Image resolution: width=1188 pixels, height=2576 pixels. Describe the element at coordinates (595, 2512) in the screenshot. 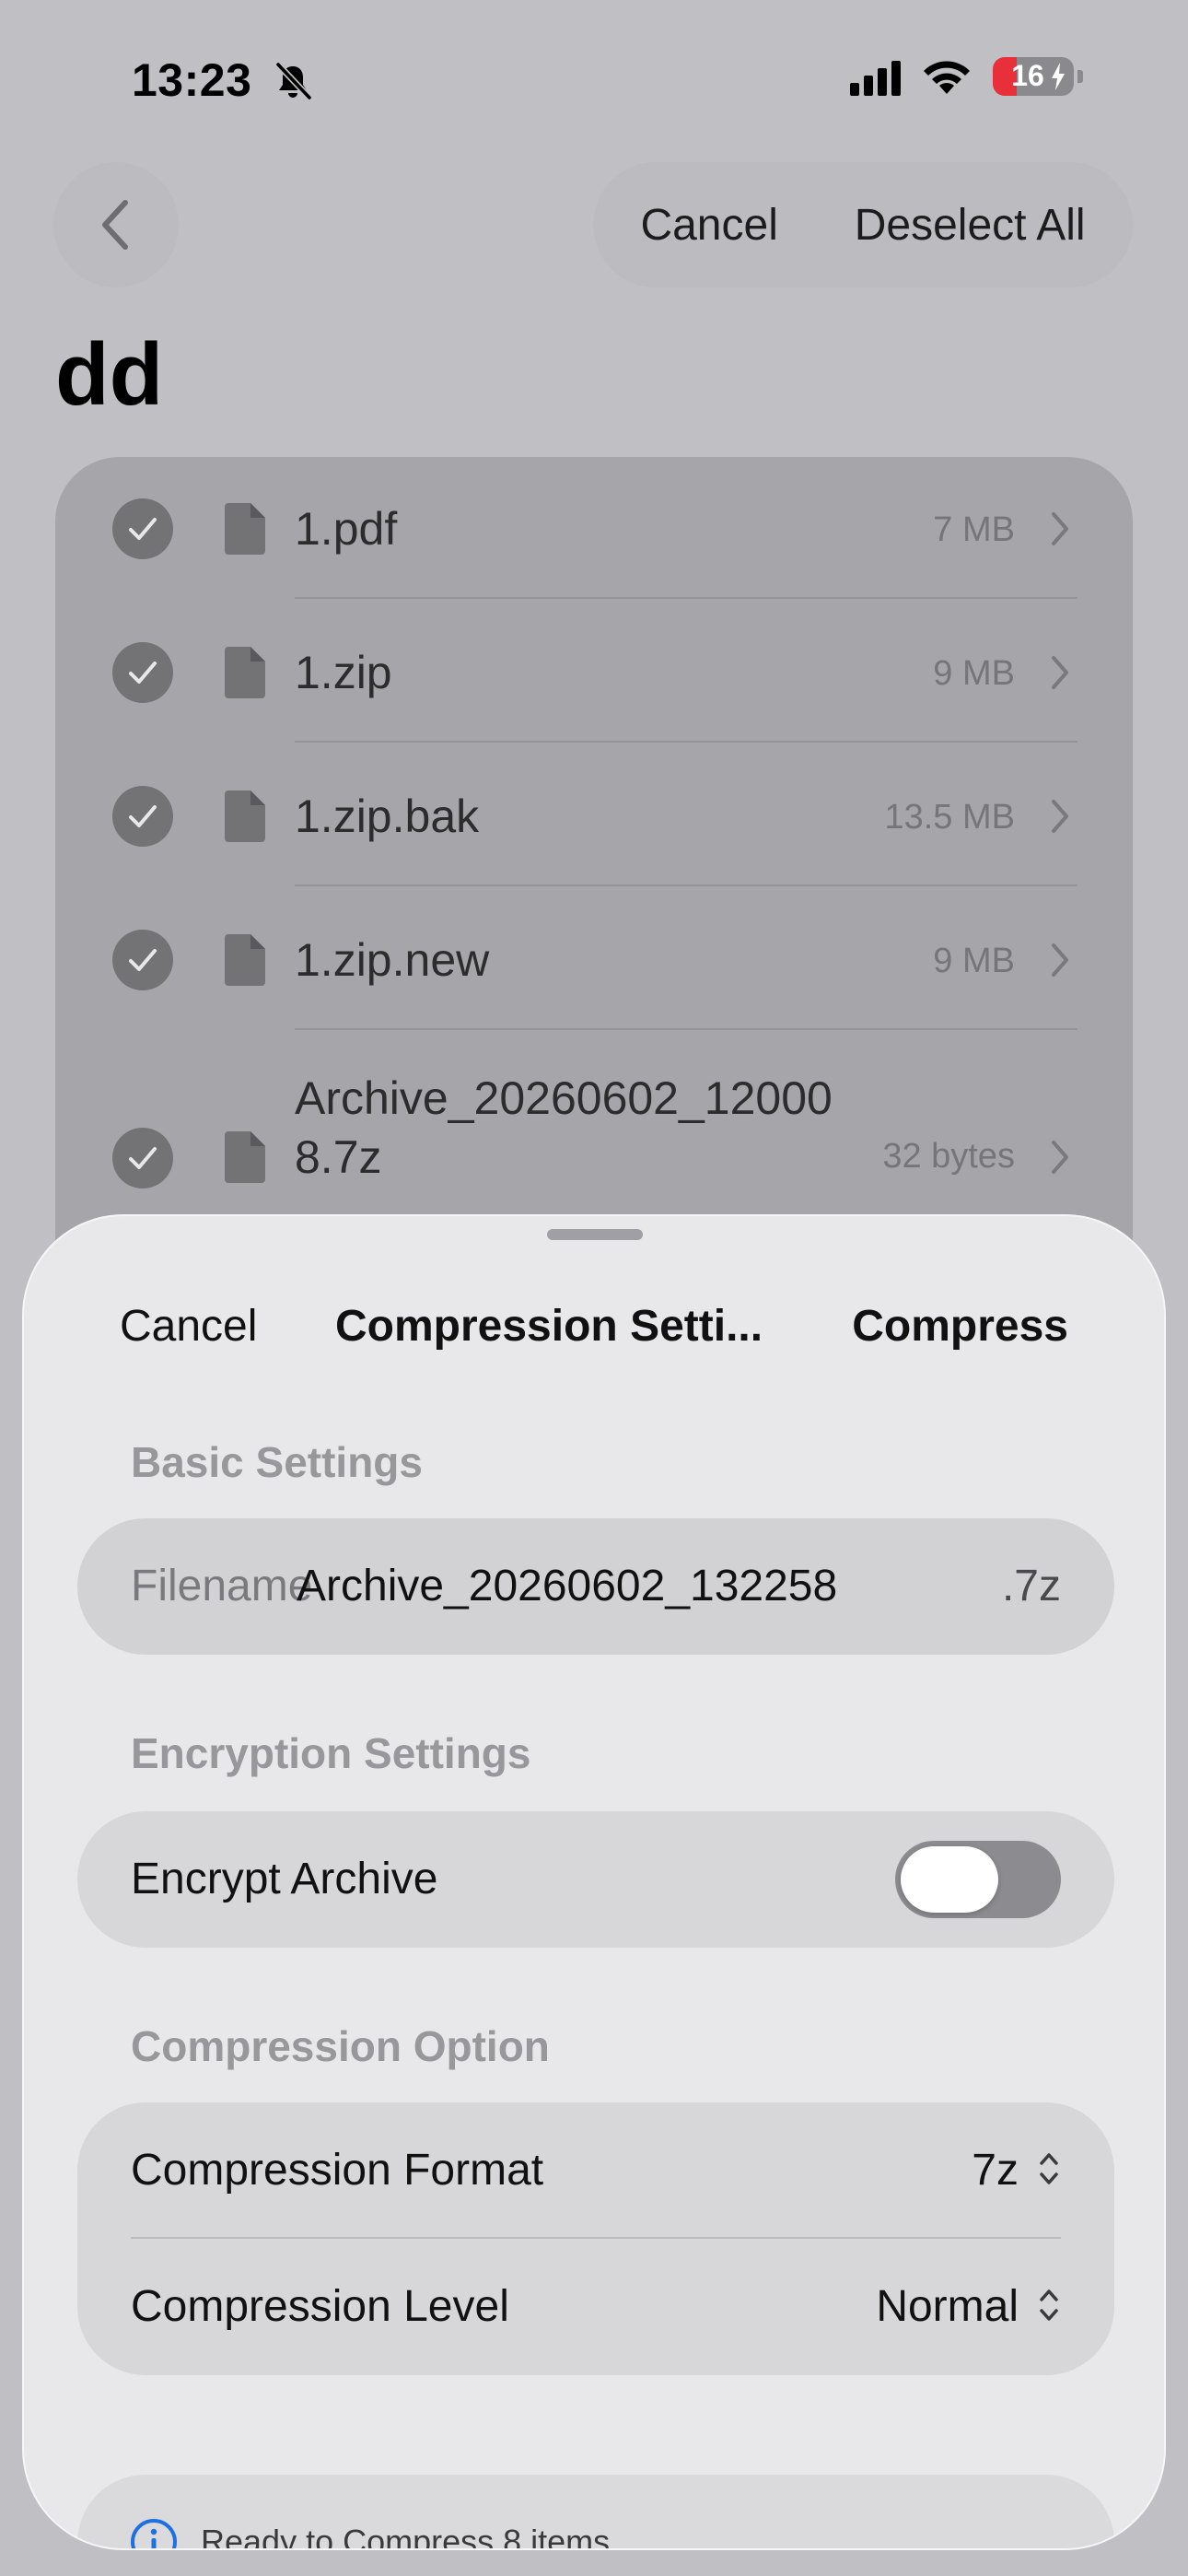

I see `info-card: Ready to Compress 8 items` at that location.